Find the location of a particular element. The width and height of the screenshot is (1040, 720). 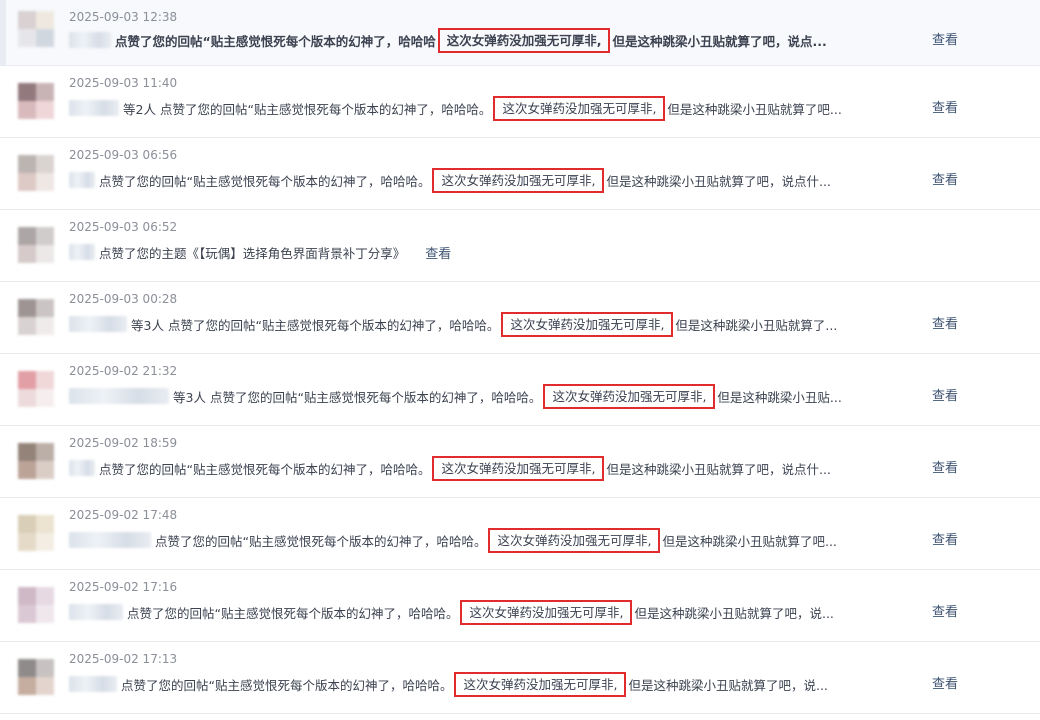

timestamp: 2025-09-02 17:13 is located at coordinates (123, 659).